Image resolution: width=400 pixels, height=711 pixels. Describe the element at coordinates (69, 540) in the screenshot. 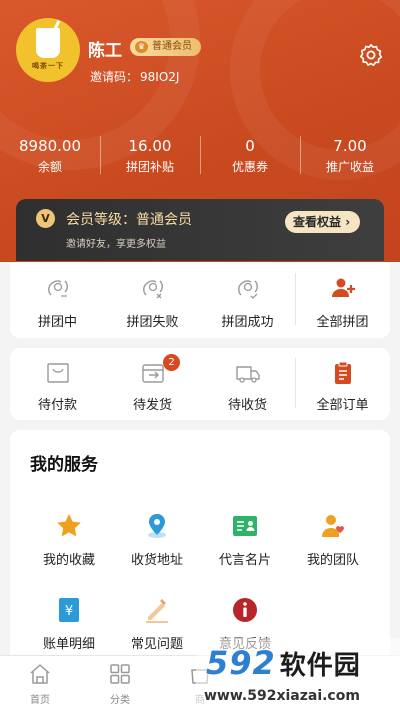

I see `service-favorites: 我的收藏` at that location.